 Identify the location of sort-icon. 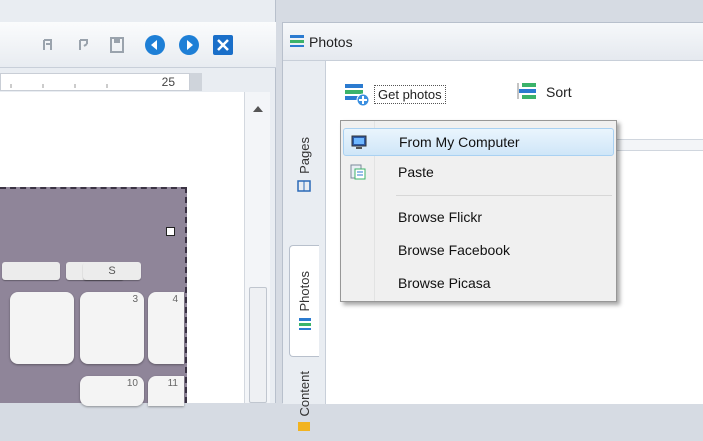
(526, 91).